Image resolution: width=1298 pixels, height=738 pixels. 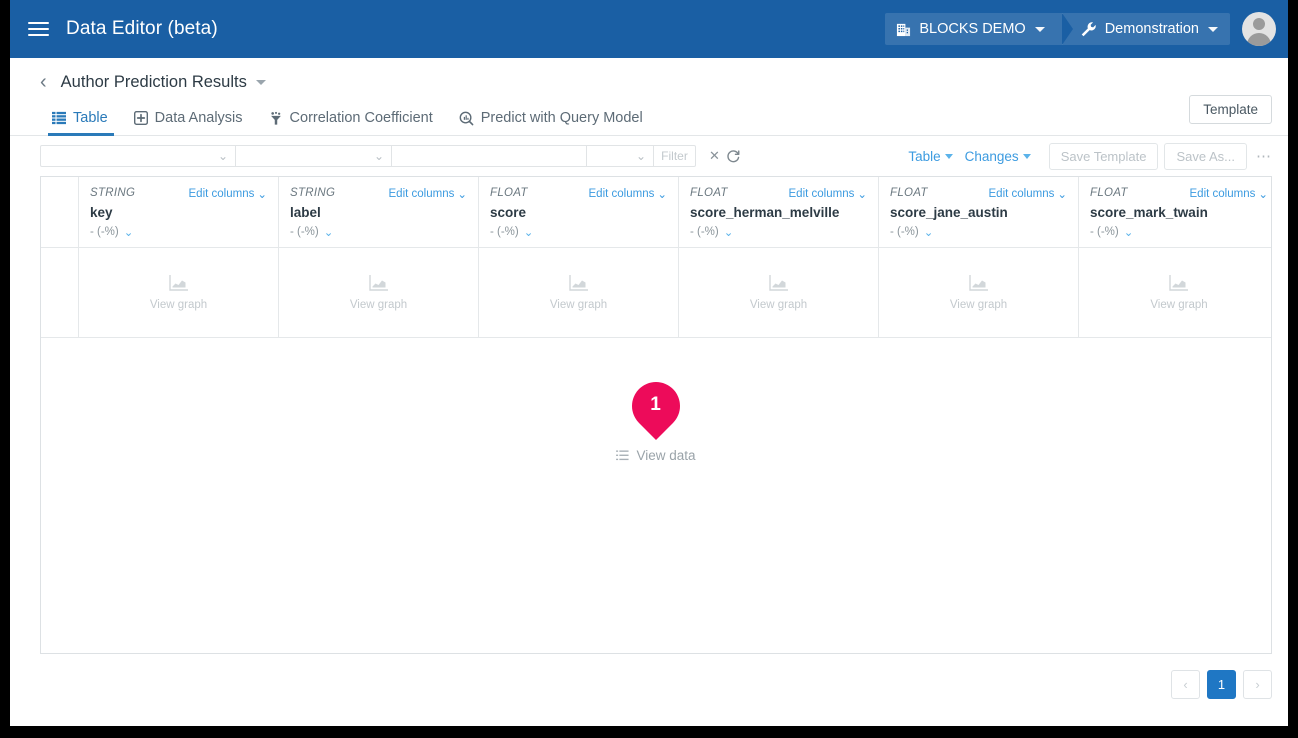 What do you see at coordinates (1221, 684) in the screenshot?
I see `pagination-page-1: 1` at bounding box center [1221, 684].